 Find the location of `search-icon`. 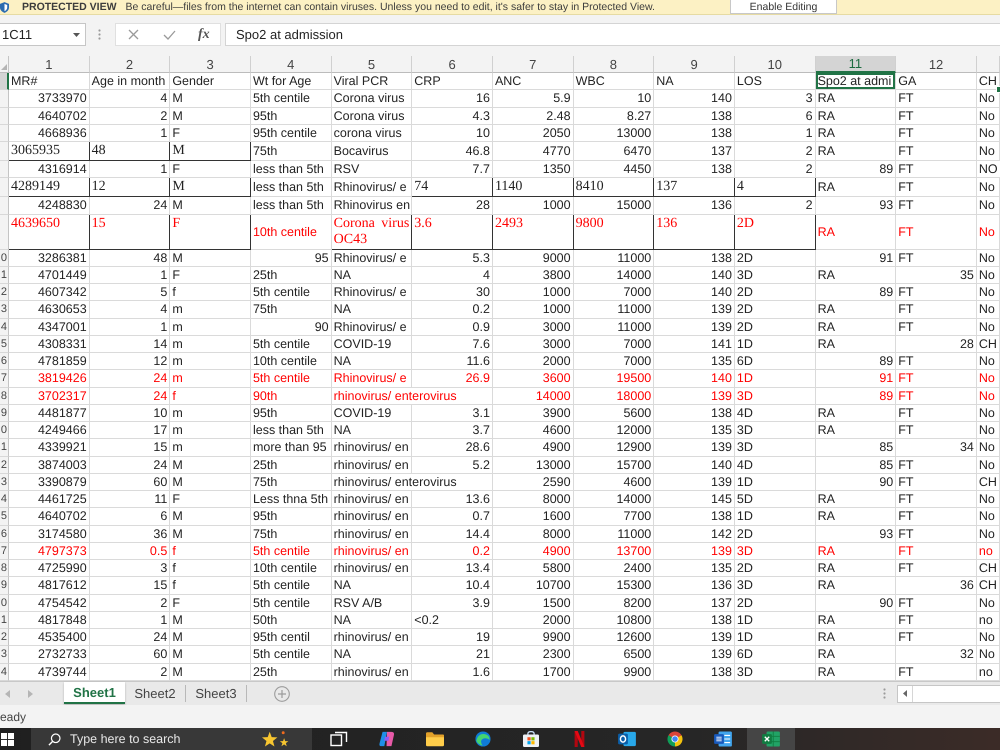

search-icon is located at coordinates (54, 739).